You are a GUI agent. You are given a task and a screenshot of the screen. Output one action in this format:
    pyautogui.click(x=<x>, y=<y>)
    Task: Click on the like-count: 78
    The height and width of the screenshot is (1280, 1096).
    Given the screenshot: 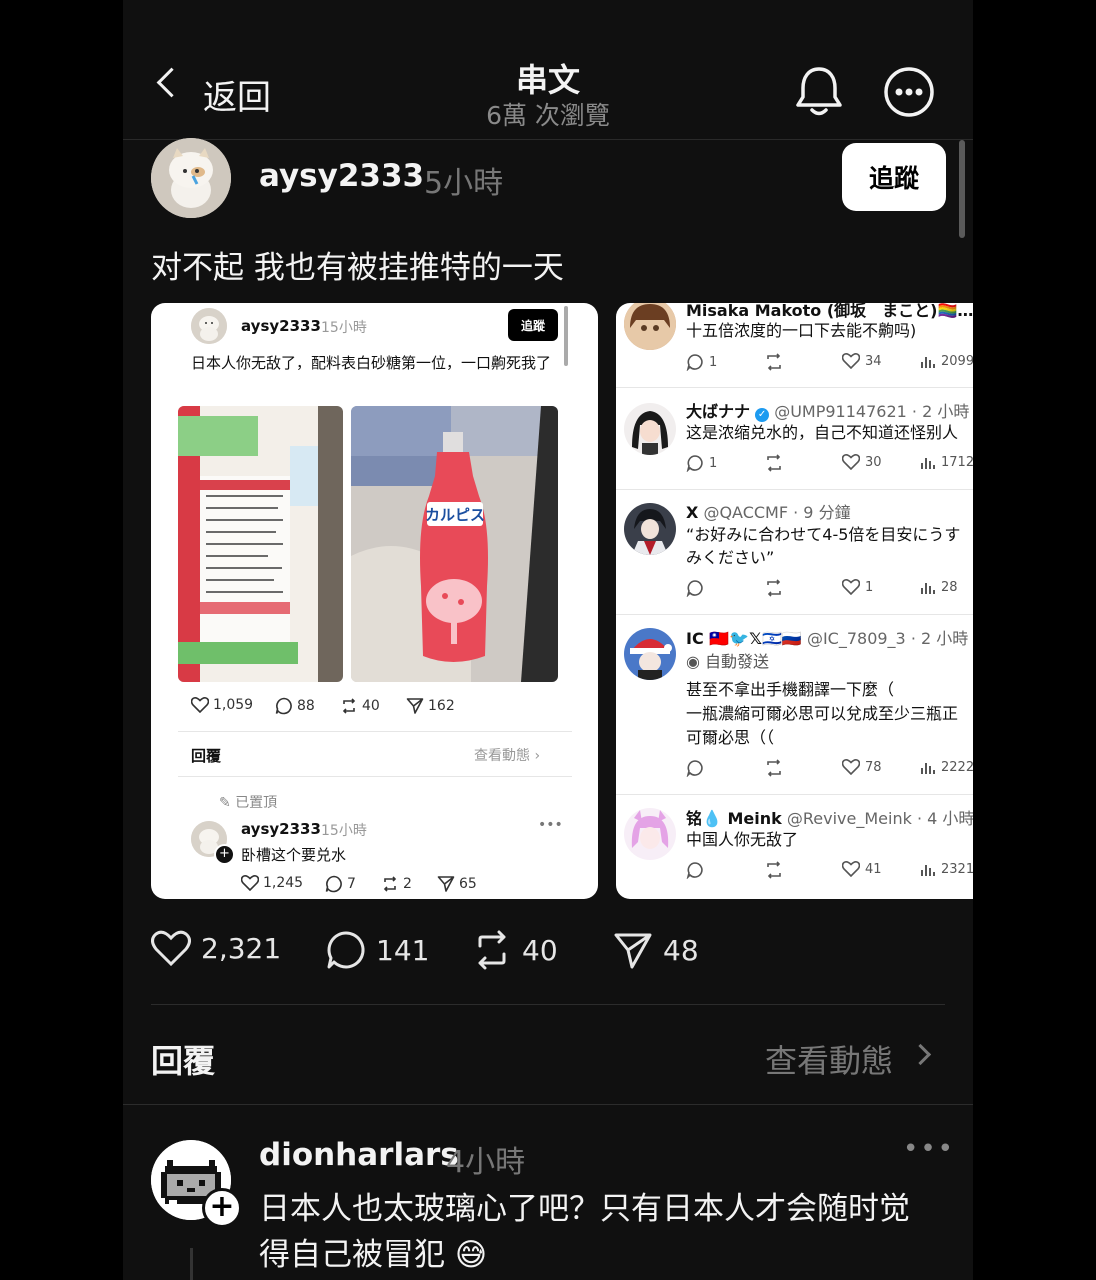 What is the action you would take?
    pyautogui.click(x=862, y=767)
    